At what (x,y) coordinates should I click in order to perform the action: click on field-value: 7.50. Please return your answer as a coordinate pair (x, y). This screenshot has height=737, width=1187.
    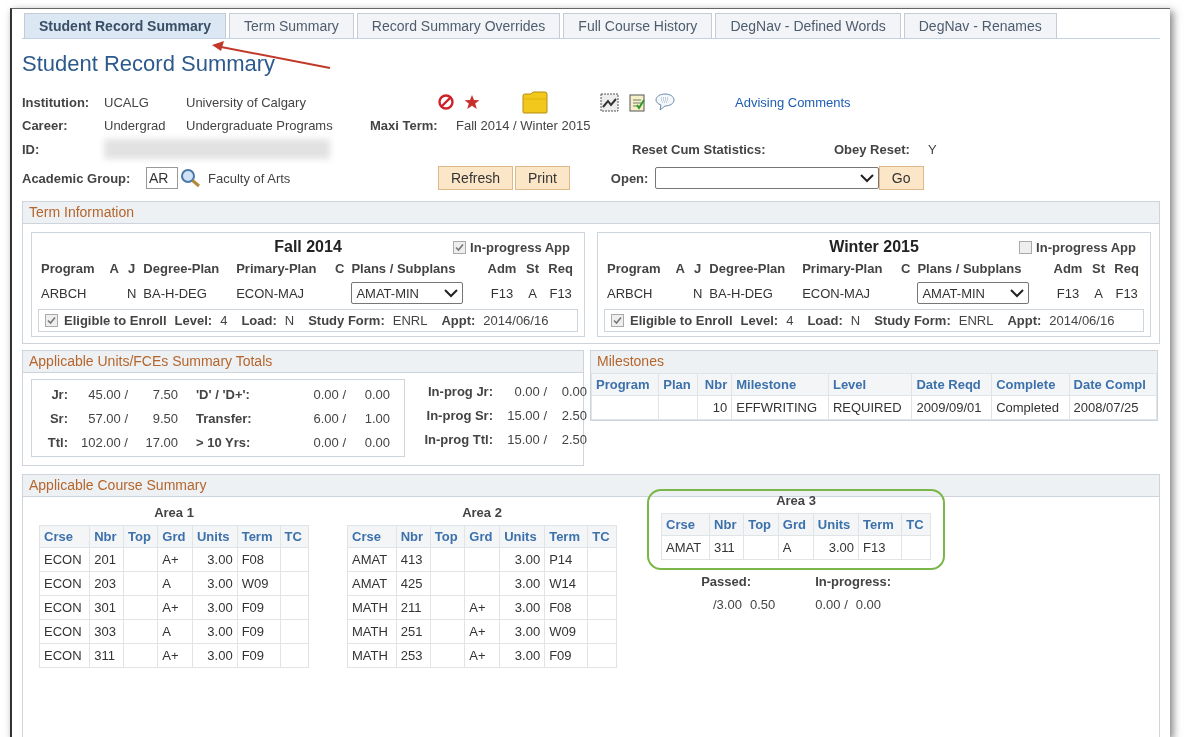
    Looking at the image, I should click on (164, 394).